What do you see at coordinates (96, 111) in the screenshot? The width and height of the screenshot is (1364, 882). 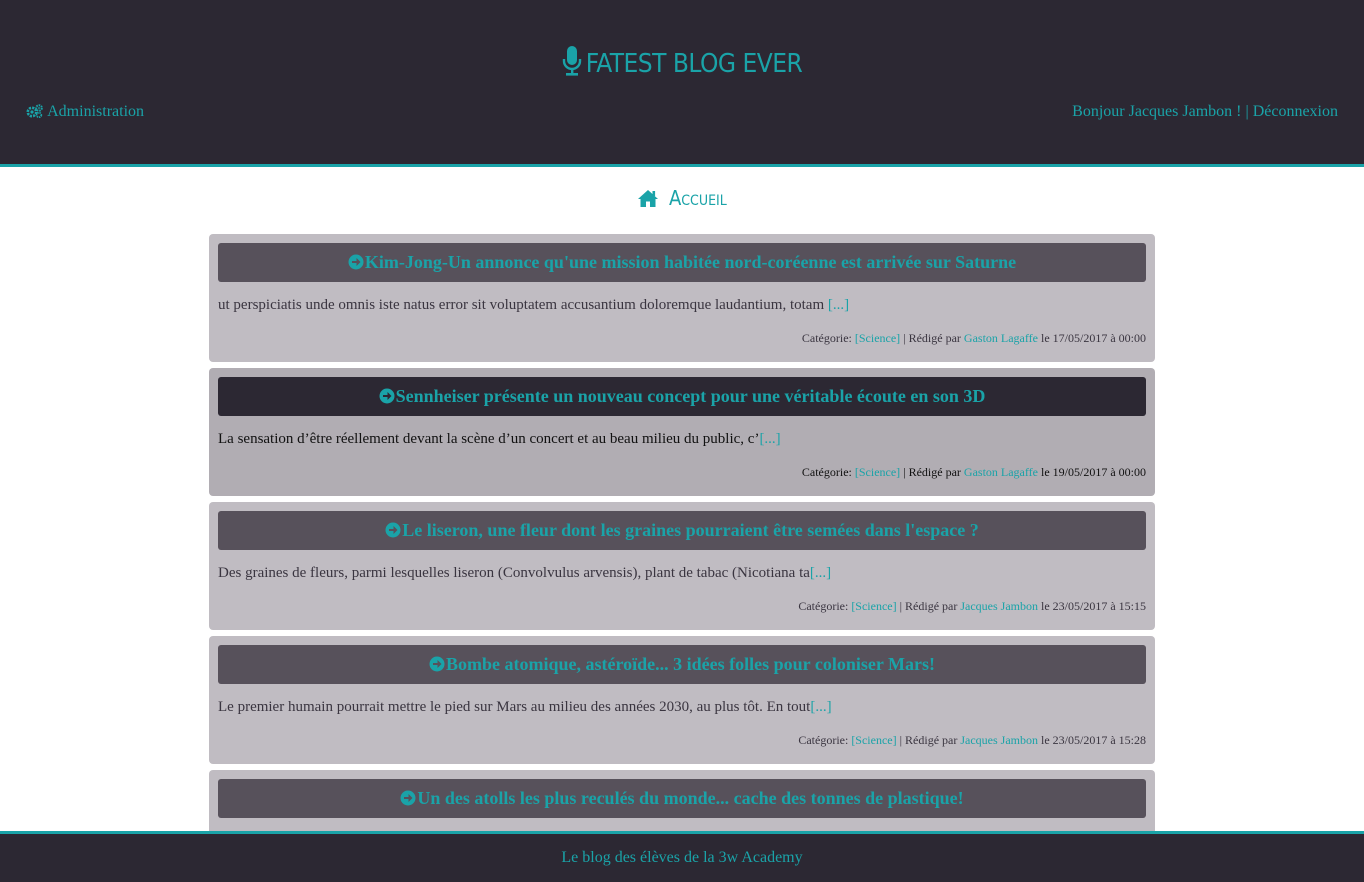 I see `administration-label: Administration` at bounding box center [96, 111].